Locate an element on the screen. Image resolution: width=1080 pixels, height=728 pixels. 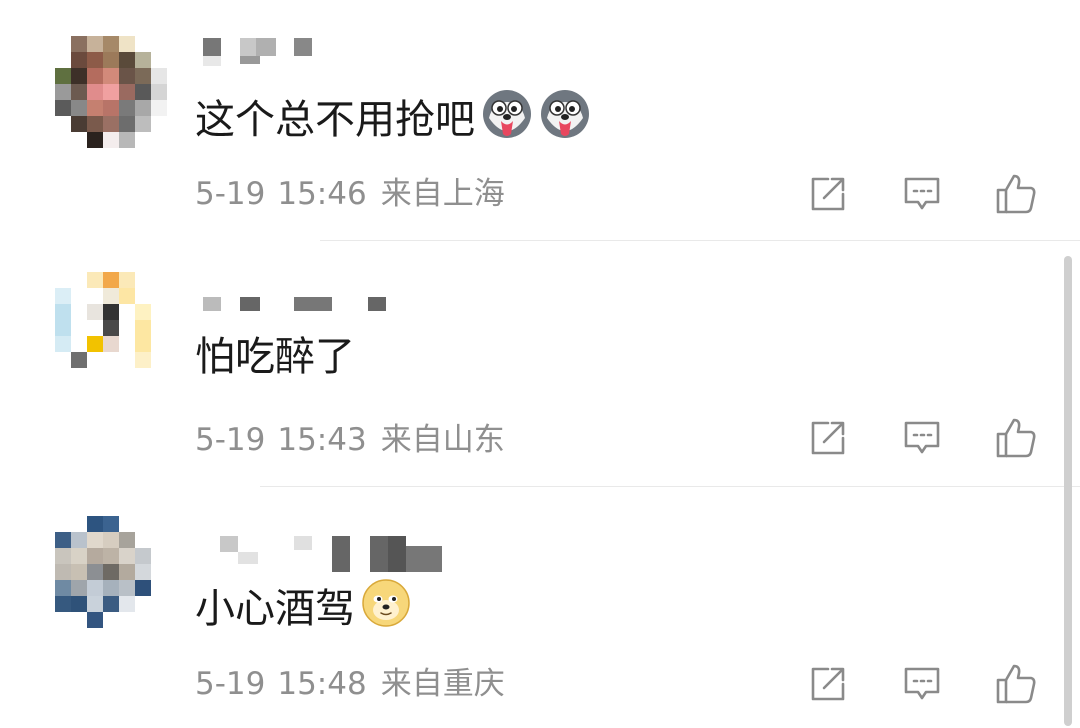
like-icon is located at coordinates (1016, 684).